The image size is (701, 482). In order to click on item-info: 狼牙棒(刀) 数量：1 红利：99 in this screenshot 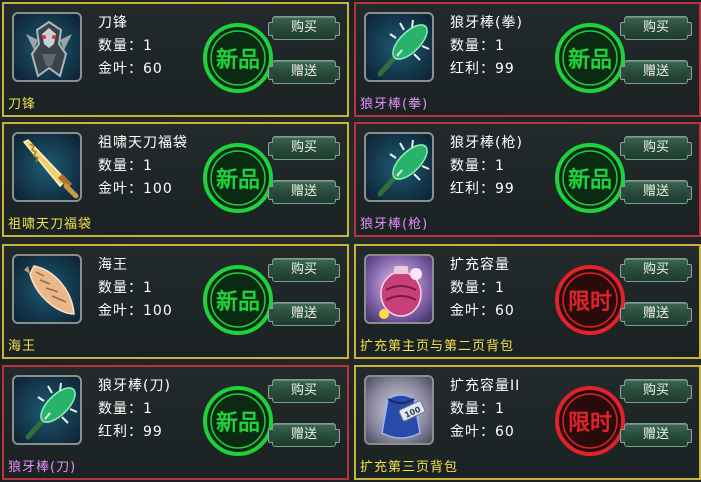, I will do `click(134, 409)`.